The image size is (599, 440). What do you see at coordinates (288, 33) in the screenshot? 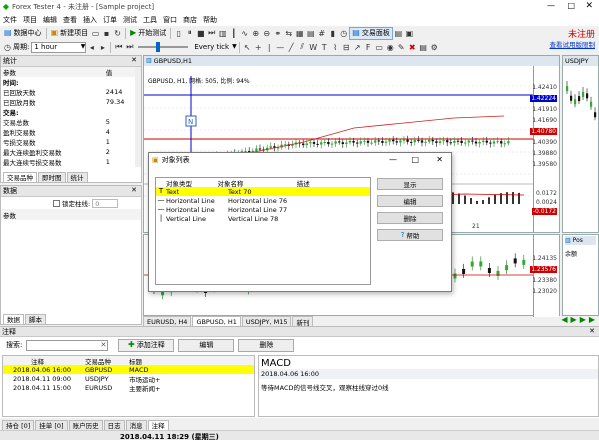
I see `scroll-icon: ⇆` at bounding box center [288, 33].